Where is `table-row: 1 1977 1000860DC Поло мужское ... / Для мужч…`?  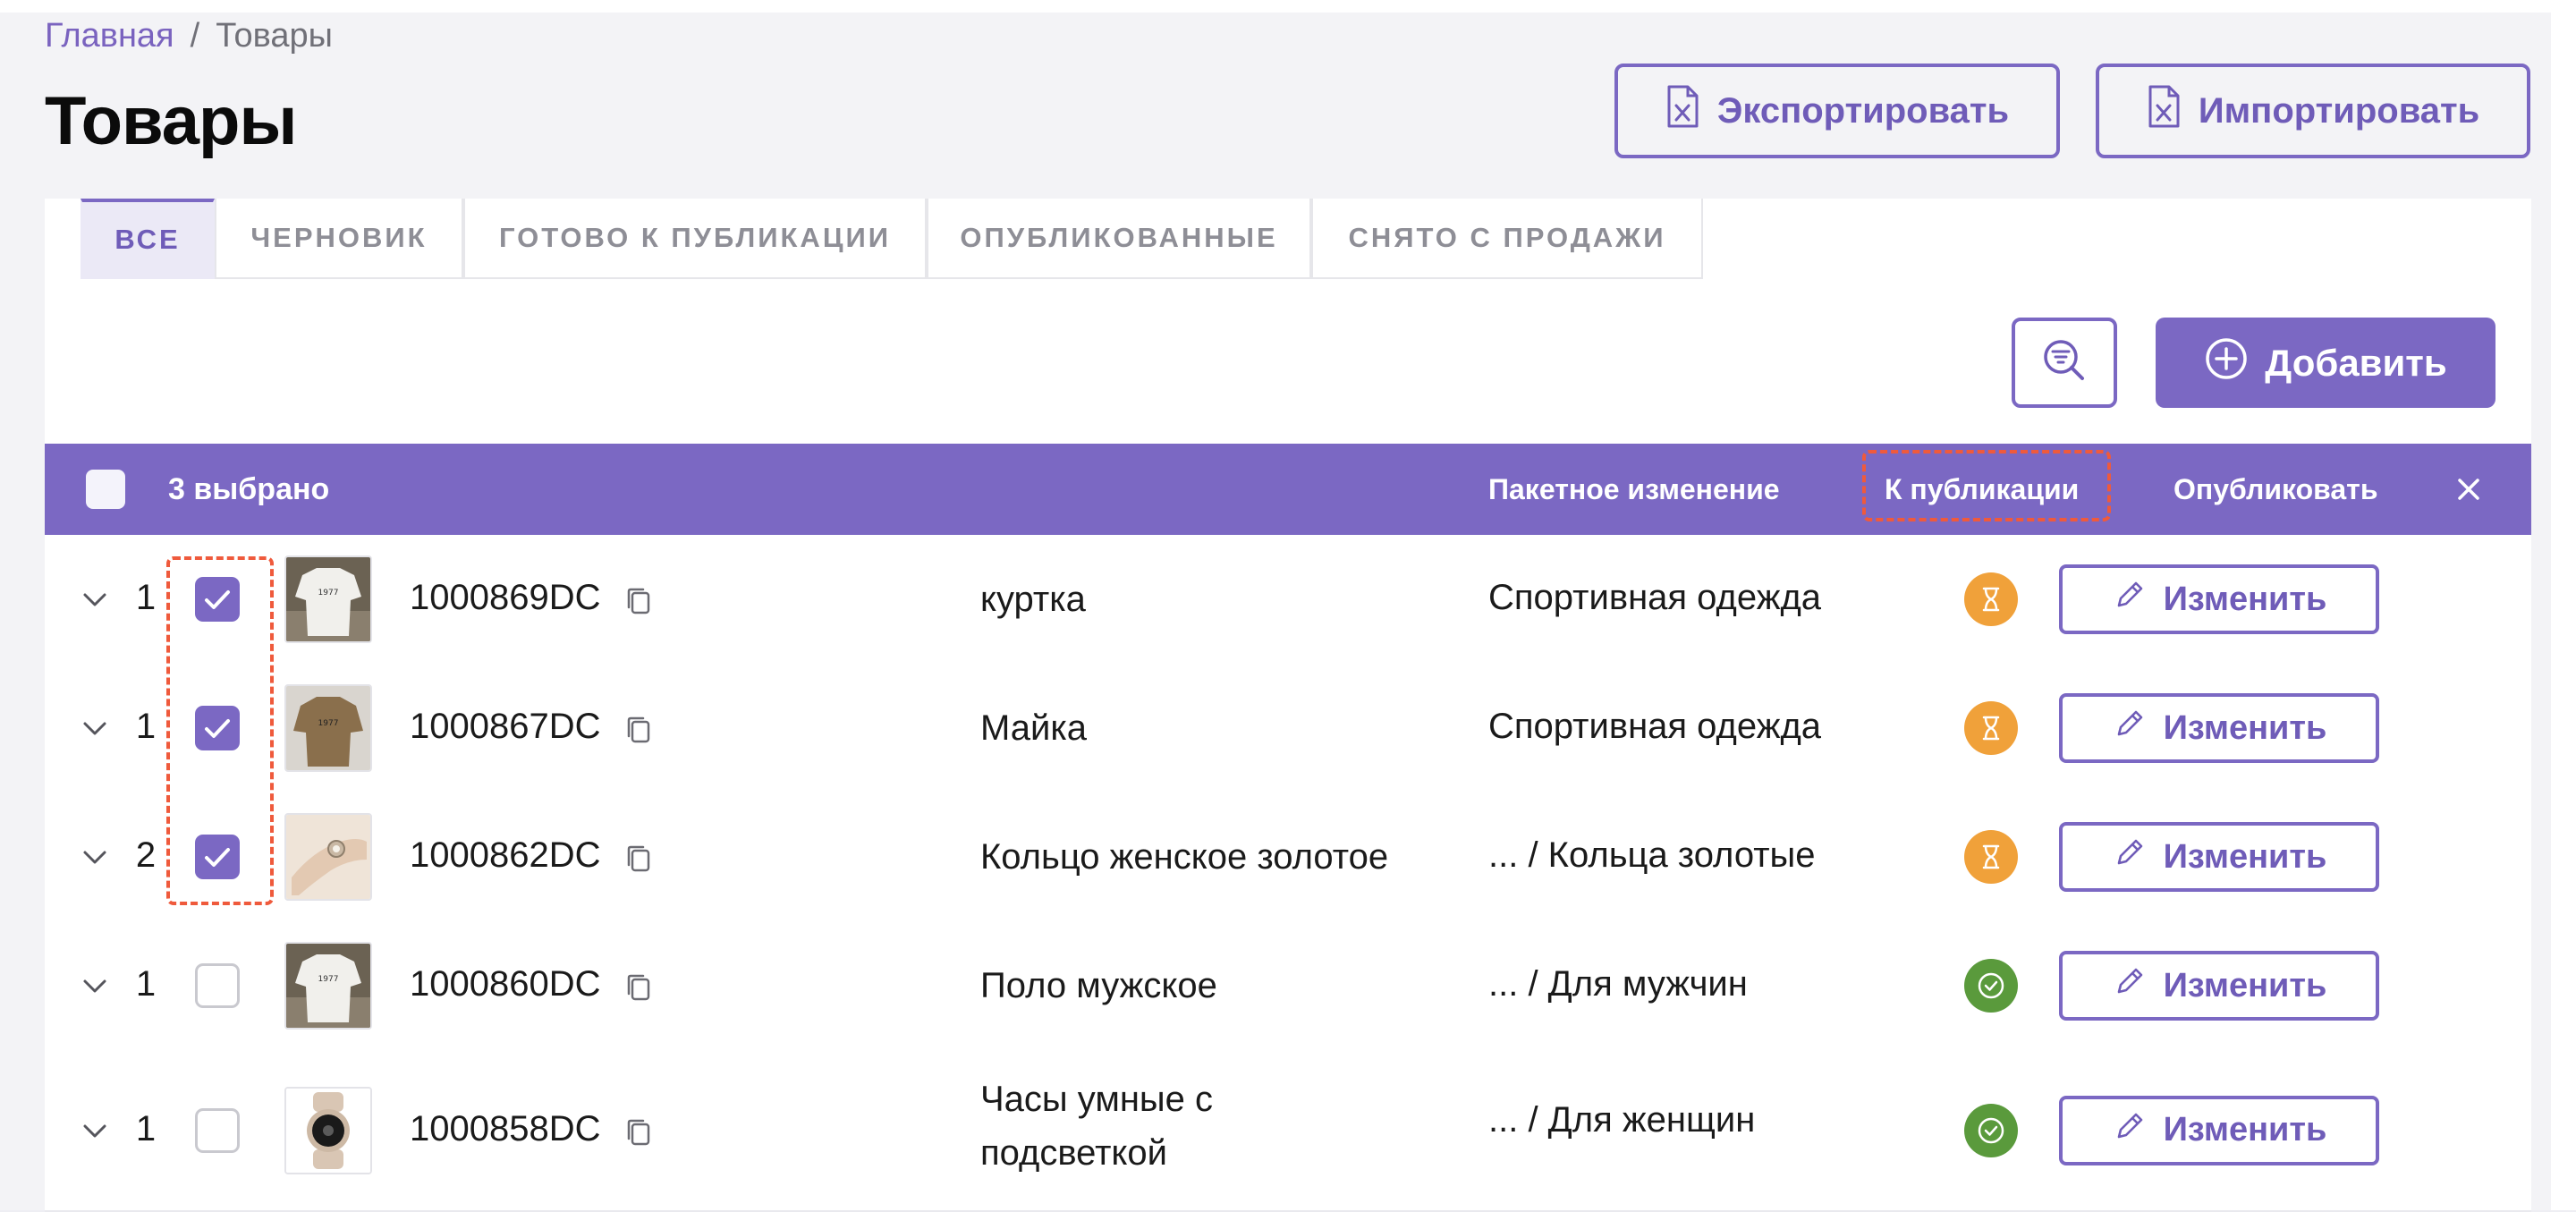
table-row: 1 1977 1000860DC Поло мужское ... / Для мужч… is located at coordinates (1288, 986).